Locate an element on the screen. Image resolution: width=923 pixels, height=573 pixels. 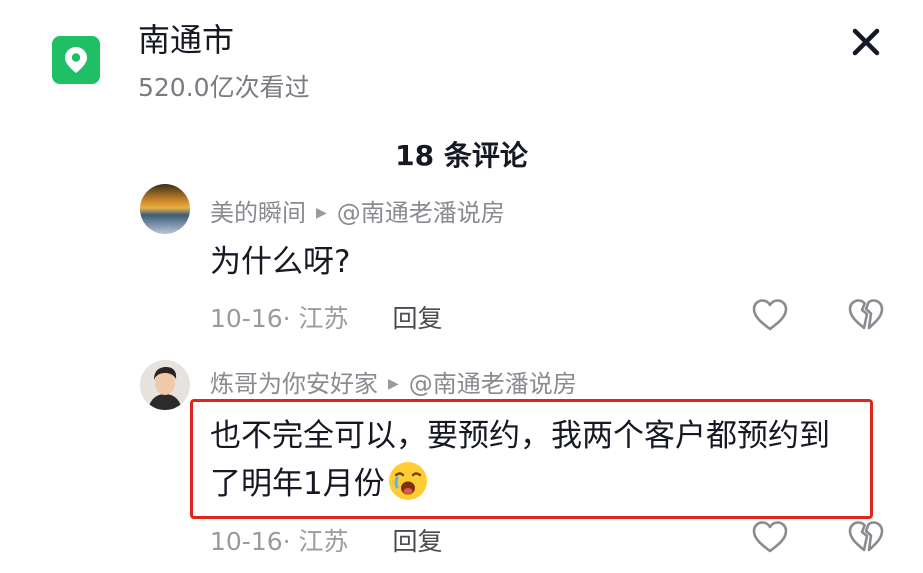
view-count: 520.0亿次看过 is located at coordinates (224, 87).